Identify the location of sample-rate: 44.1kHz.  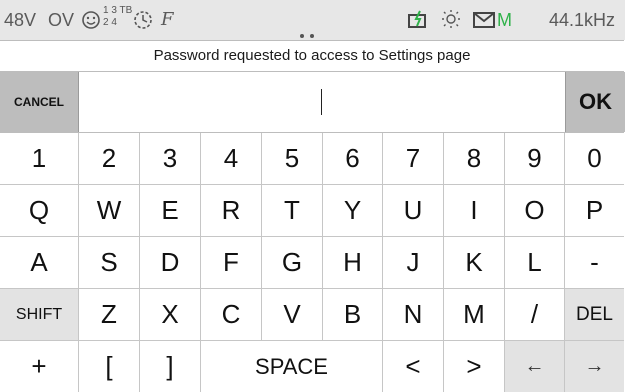
(582, 20).